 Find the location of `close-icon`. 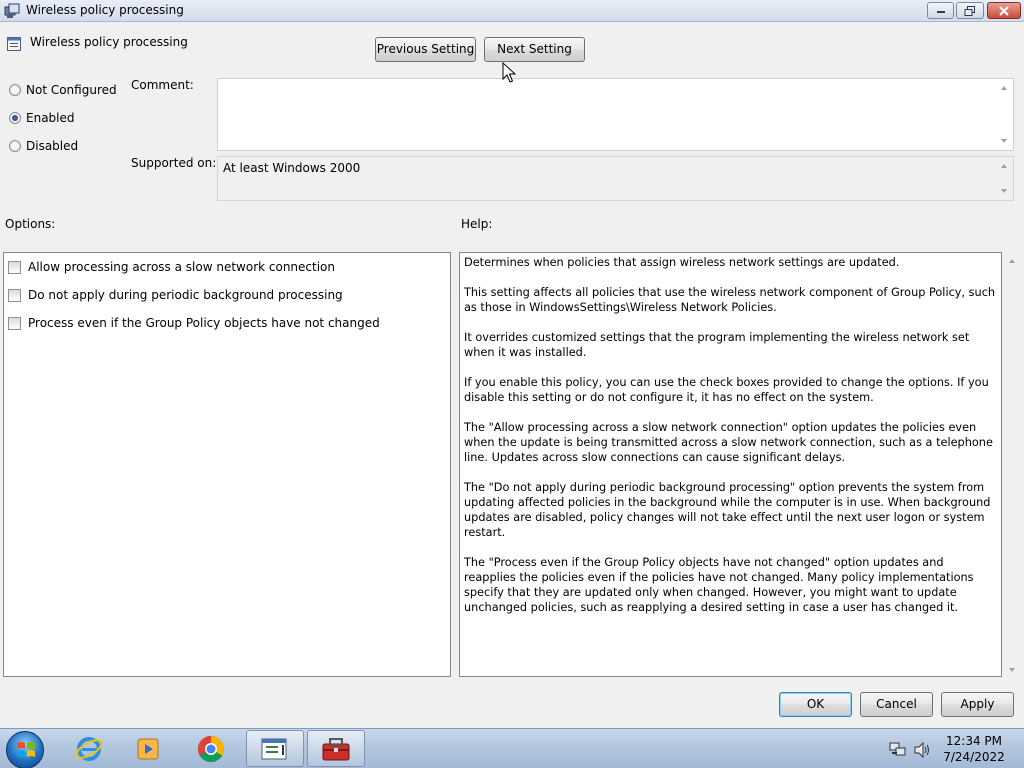

close-icon is located at coordinates (1004, 10).